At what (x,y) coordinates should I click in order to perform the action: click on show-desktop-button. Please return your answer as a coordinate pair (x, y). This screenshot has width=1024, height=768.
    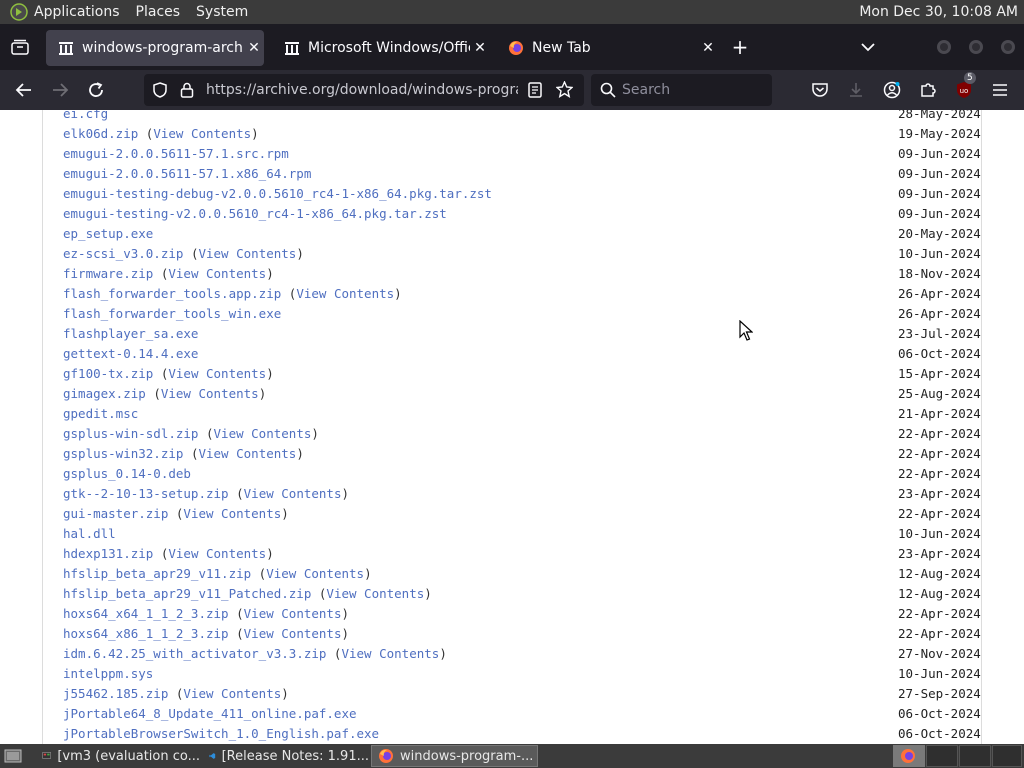
    Looking at the image, I should click on (13, 756).